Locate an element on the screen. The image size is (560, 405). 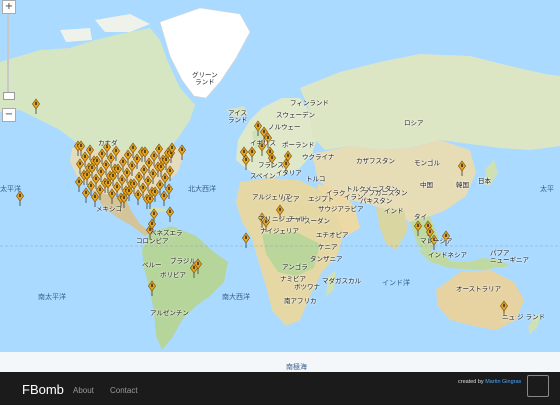
label-venezuela: ベネズエラ is located at coordinates (166, 233).